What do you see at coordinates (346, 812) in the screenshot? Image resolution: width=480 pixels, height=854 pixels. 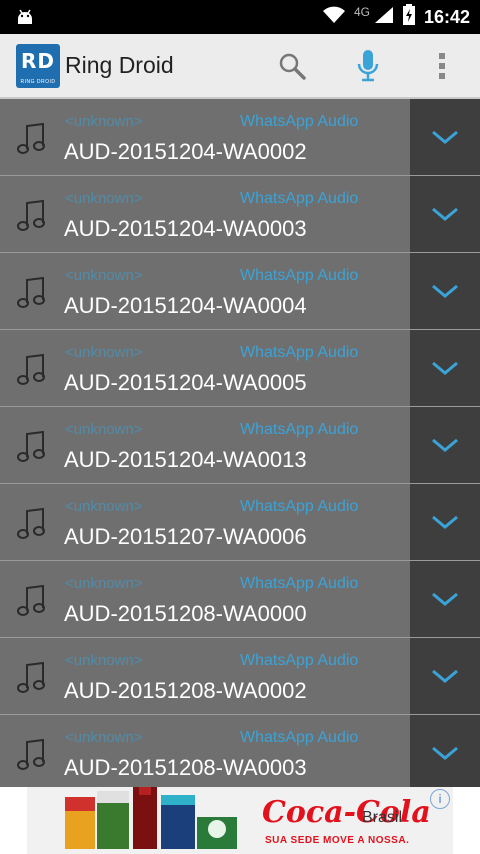 I see `ad-brand: Coca-Cola` at bounding box center [346, 812].